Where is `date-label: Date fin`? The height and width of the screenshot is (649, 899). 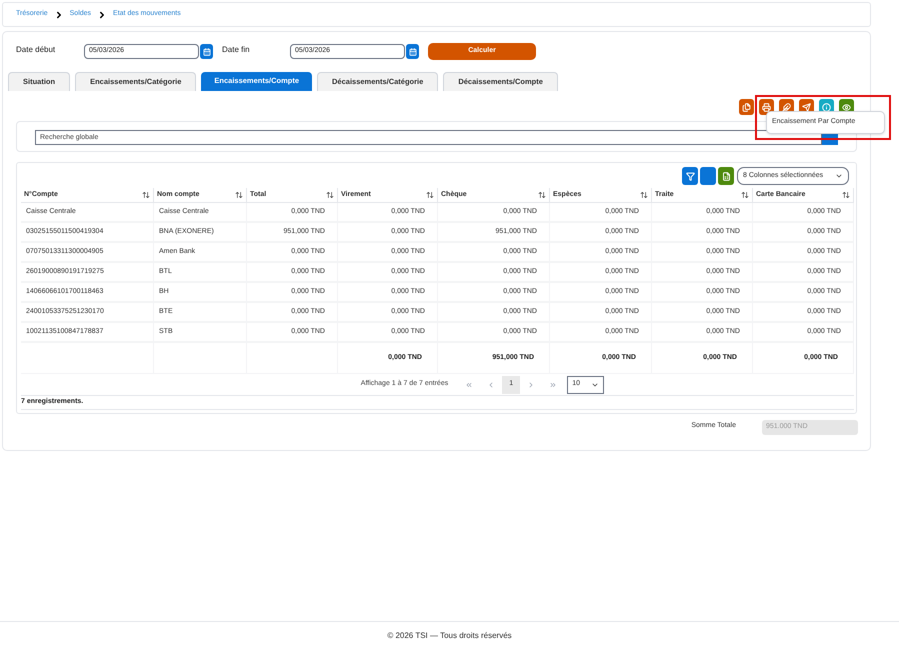
date-label: Date fin is located at coordinates (236, 50).